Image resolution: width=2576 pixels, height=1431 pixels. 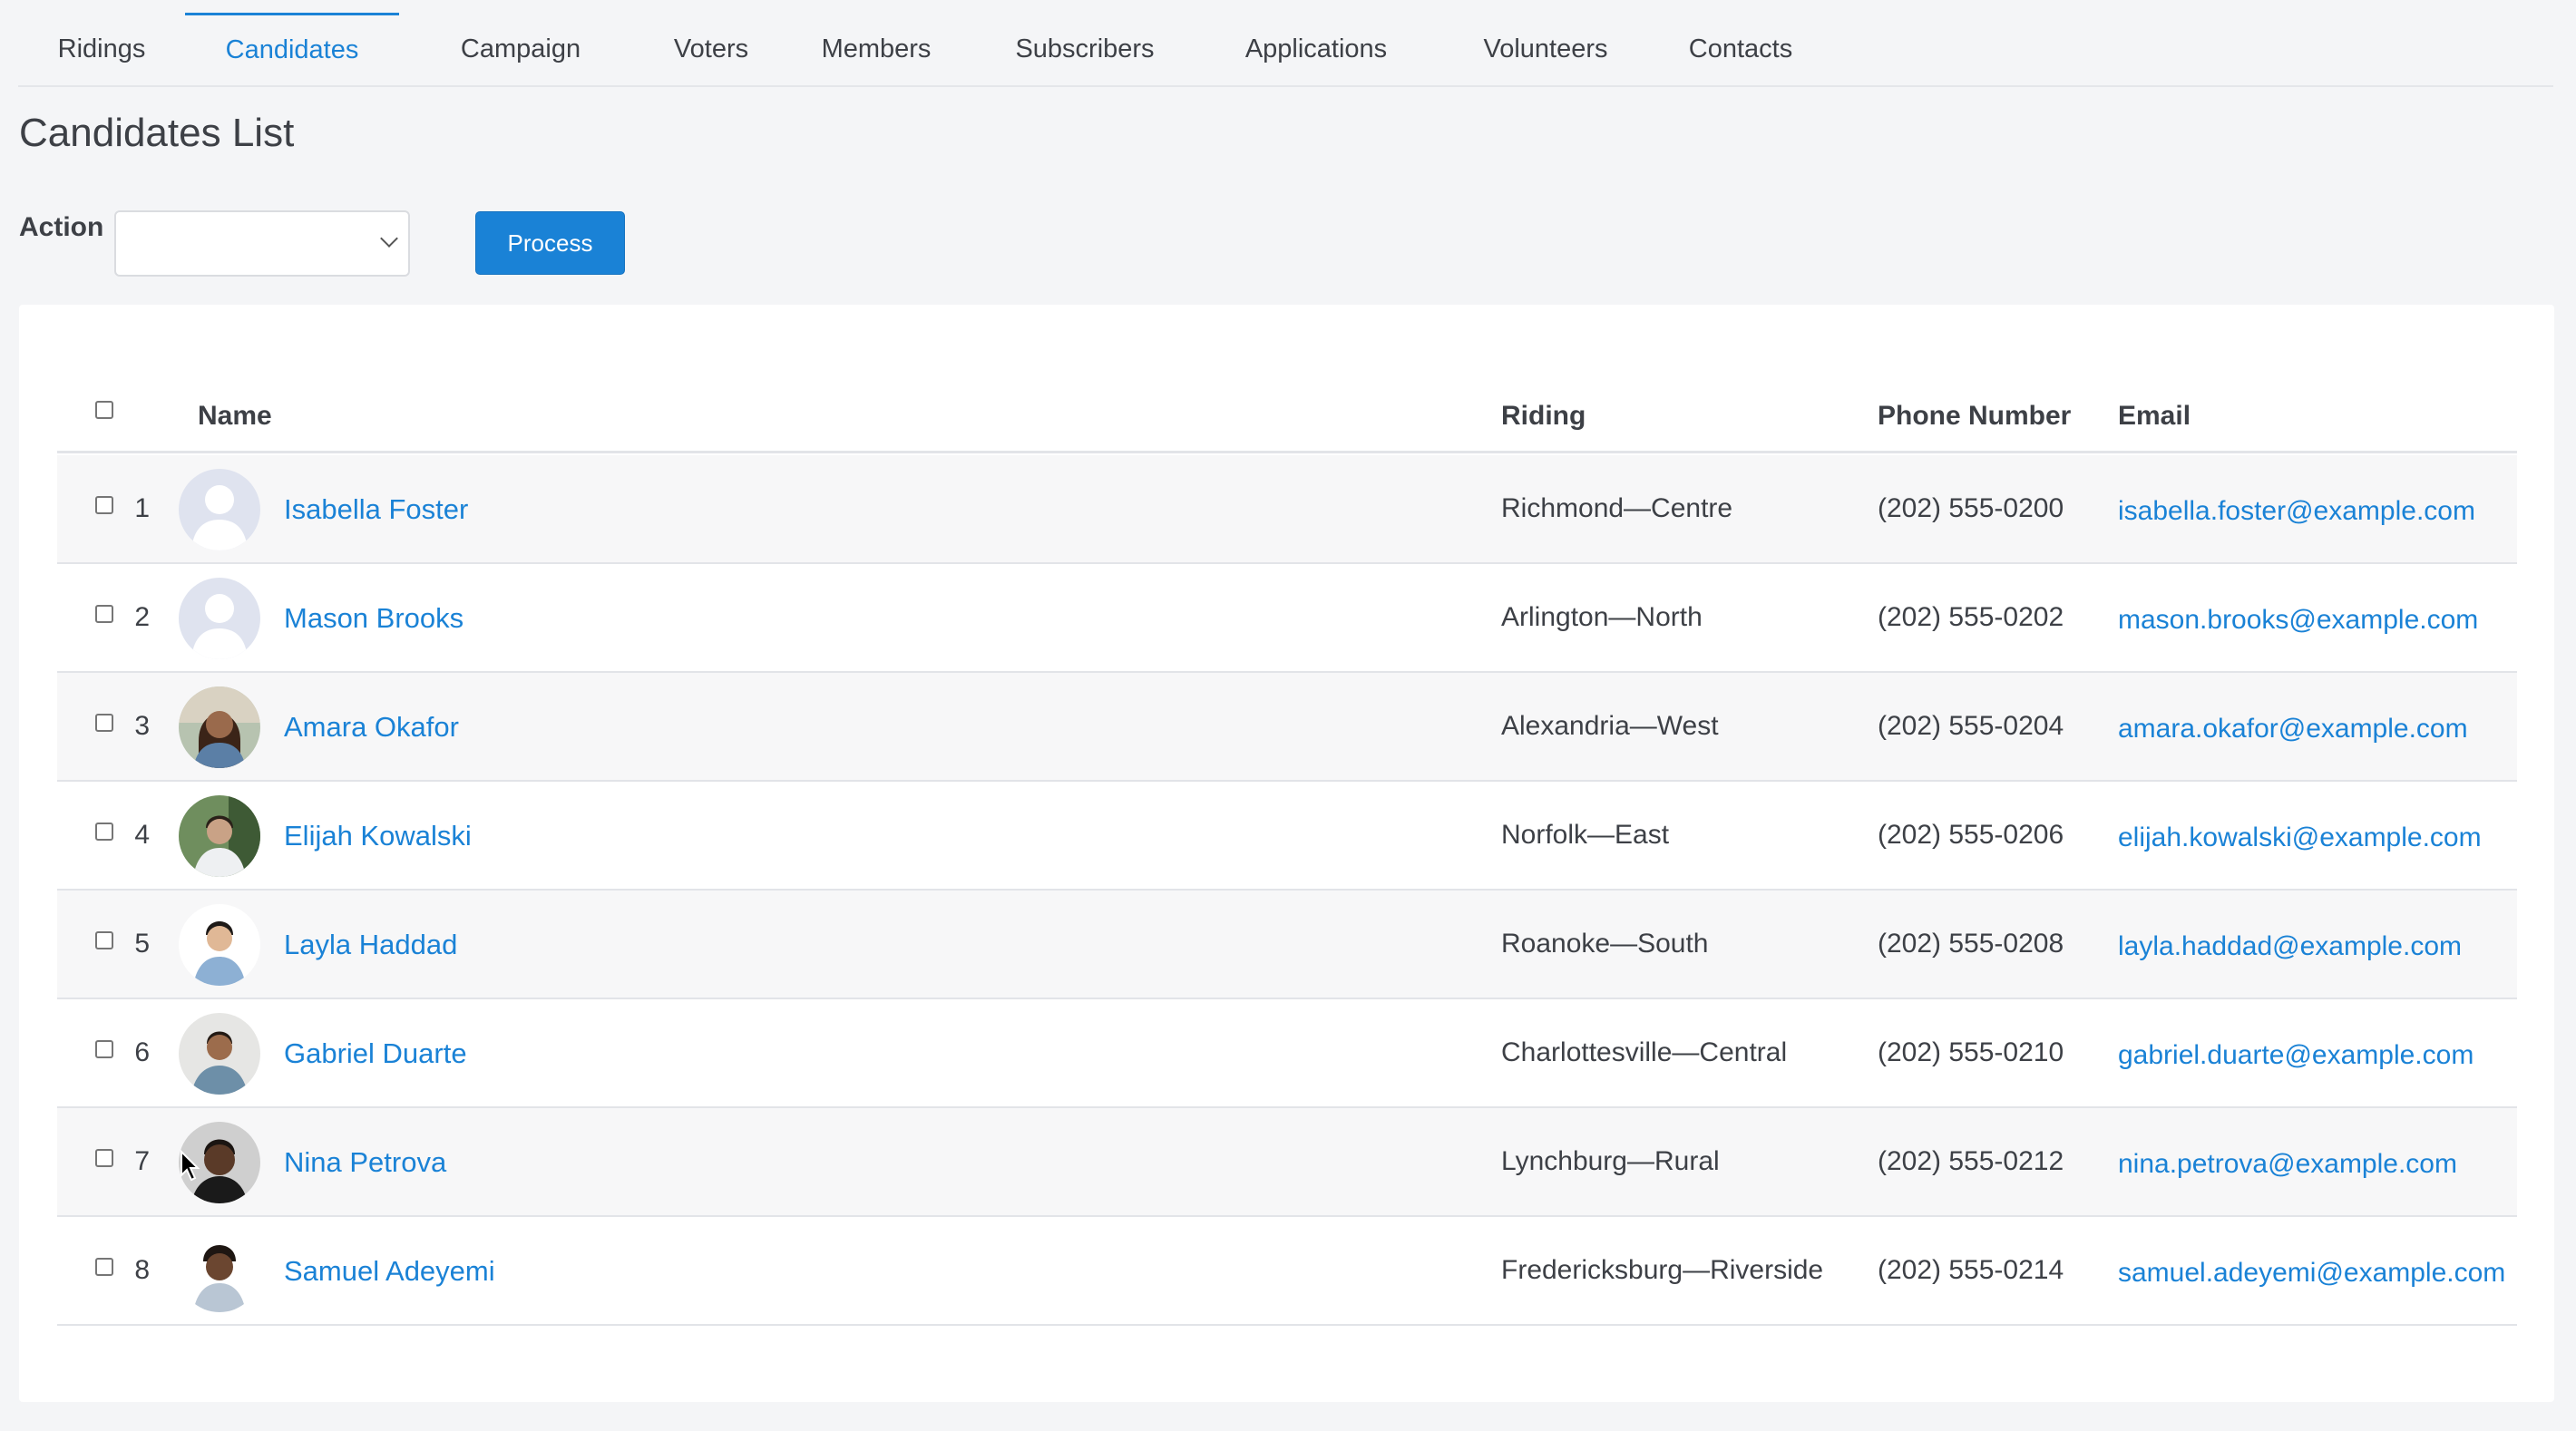 I want to click on riding-cell: Roanoke—South, so click(x=1605, y=944).